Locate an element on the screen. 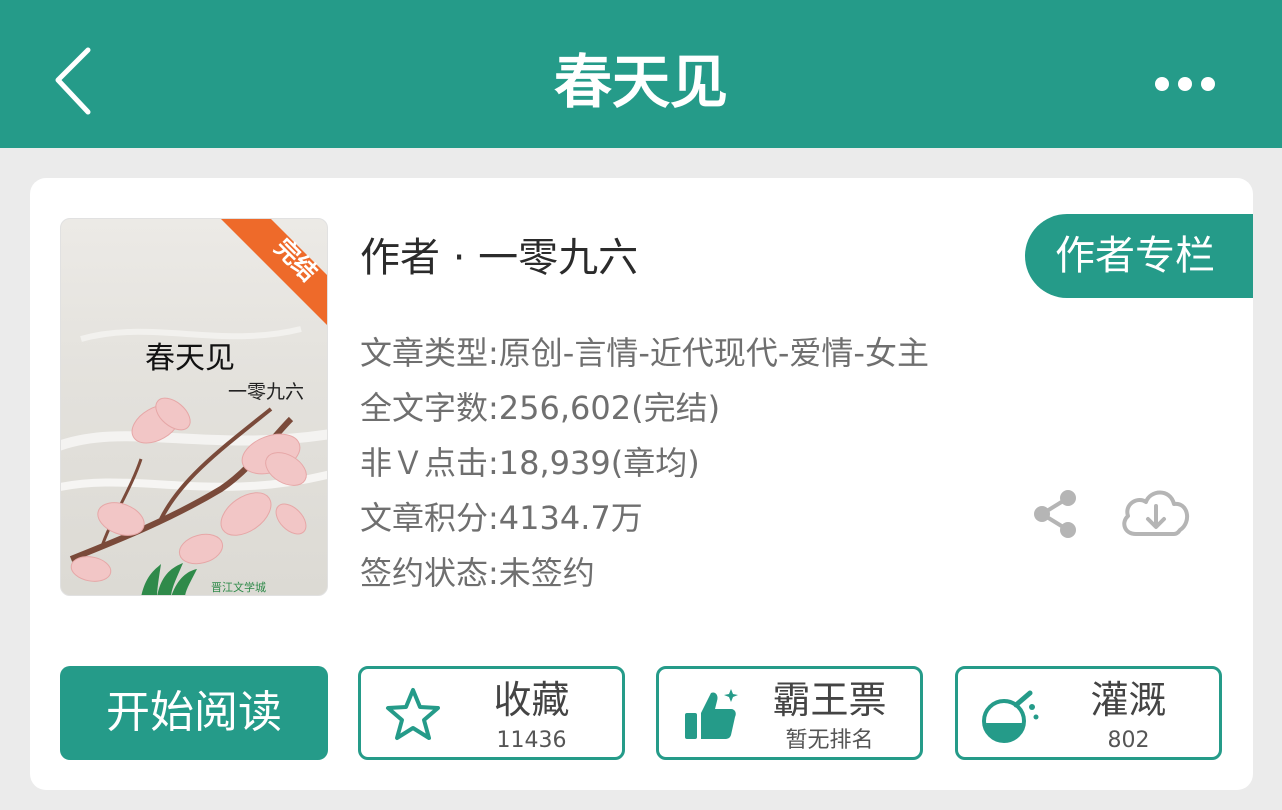 This screenshot has height=810, width=1282. more-button is located at coordinates (1185, 84).